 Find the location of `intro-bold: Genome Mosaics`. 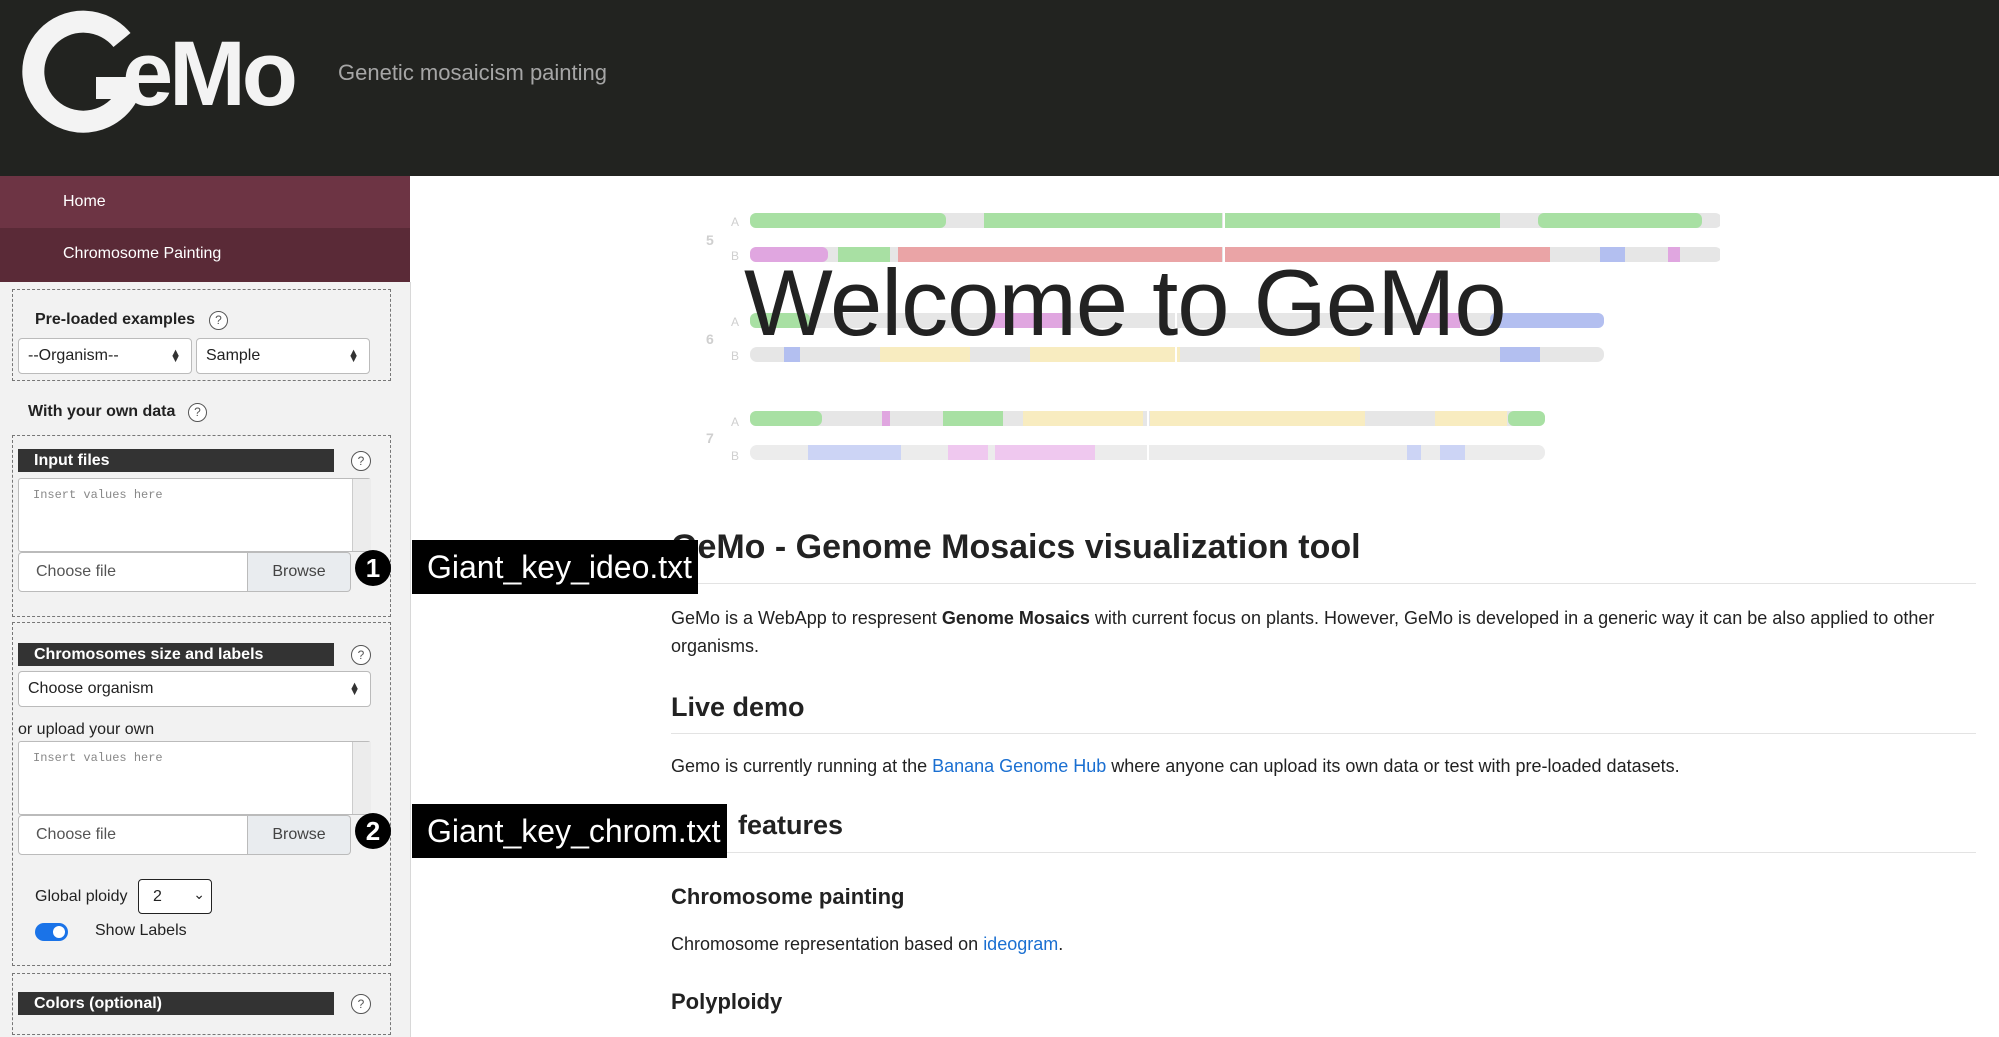

intro-bold: Genome Mosaics is located at coordinates (1015, 618).